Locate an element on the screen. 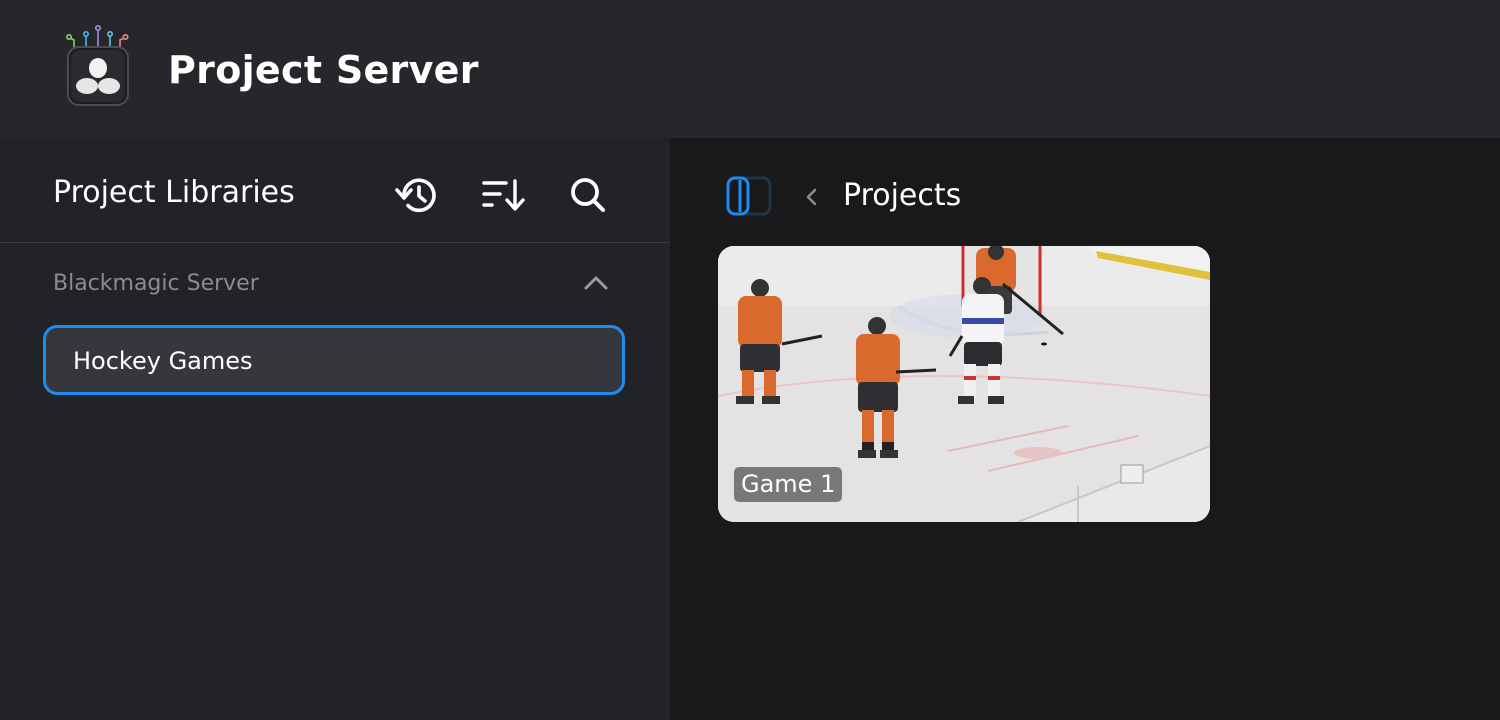 This screenshot has height=720, width=1500. app-title: Project Server is located at coordinates (323, 70).